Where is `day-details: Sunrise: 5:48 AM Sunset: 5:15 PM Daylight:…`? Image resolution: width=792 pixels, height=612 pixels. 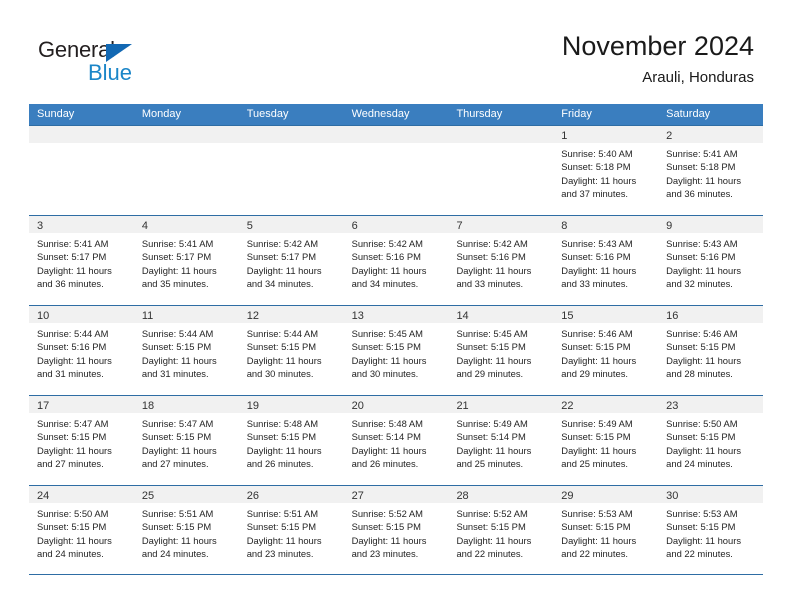
day-details: Sunrise: 5:48 AM Sunset: 5:15 PM Daylight:… is located at coordinates (291, 442).